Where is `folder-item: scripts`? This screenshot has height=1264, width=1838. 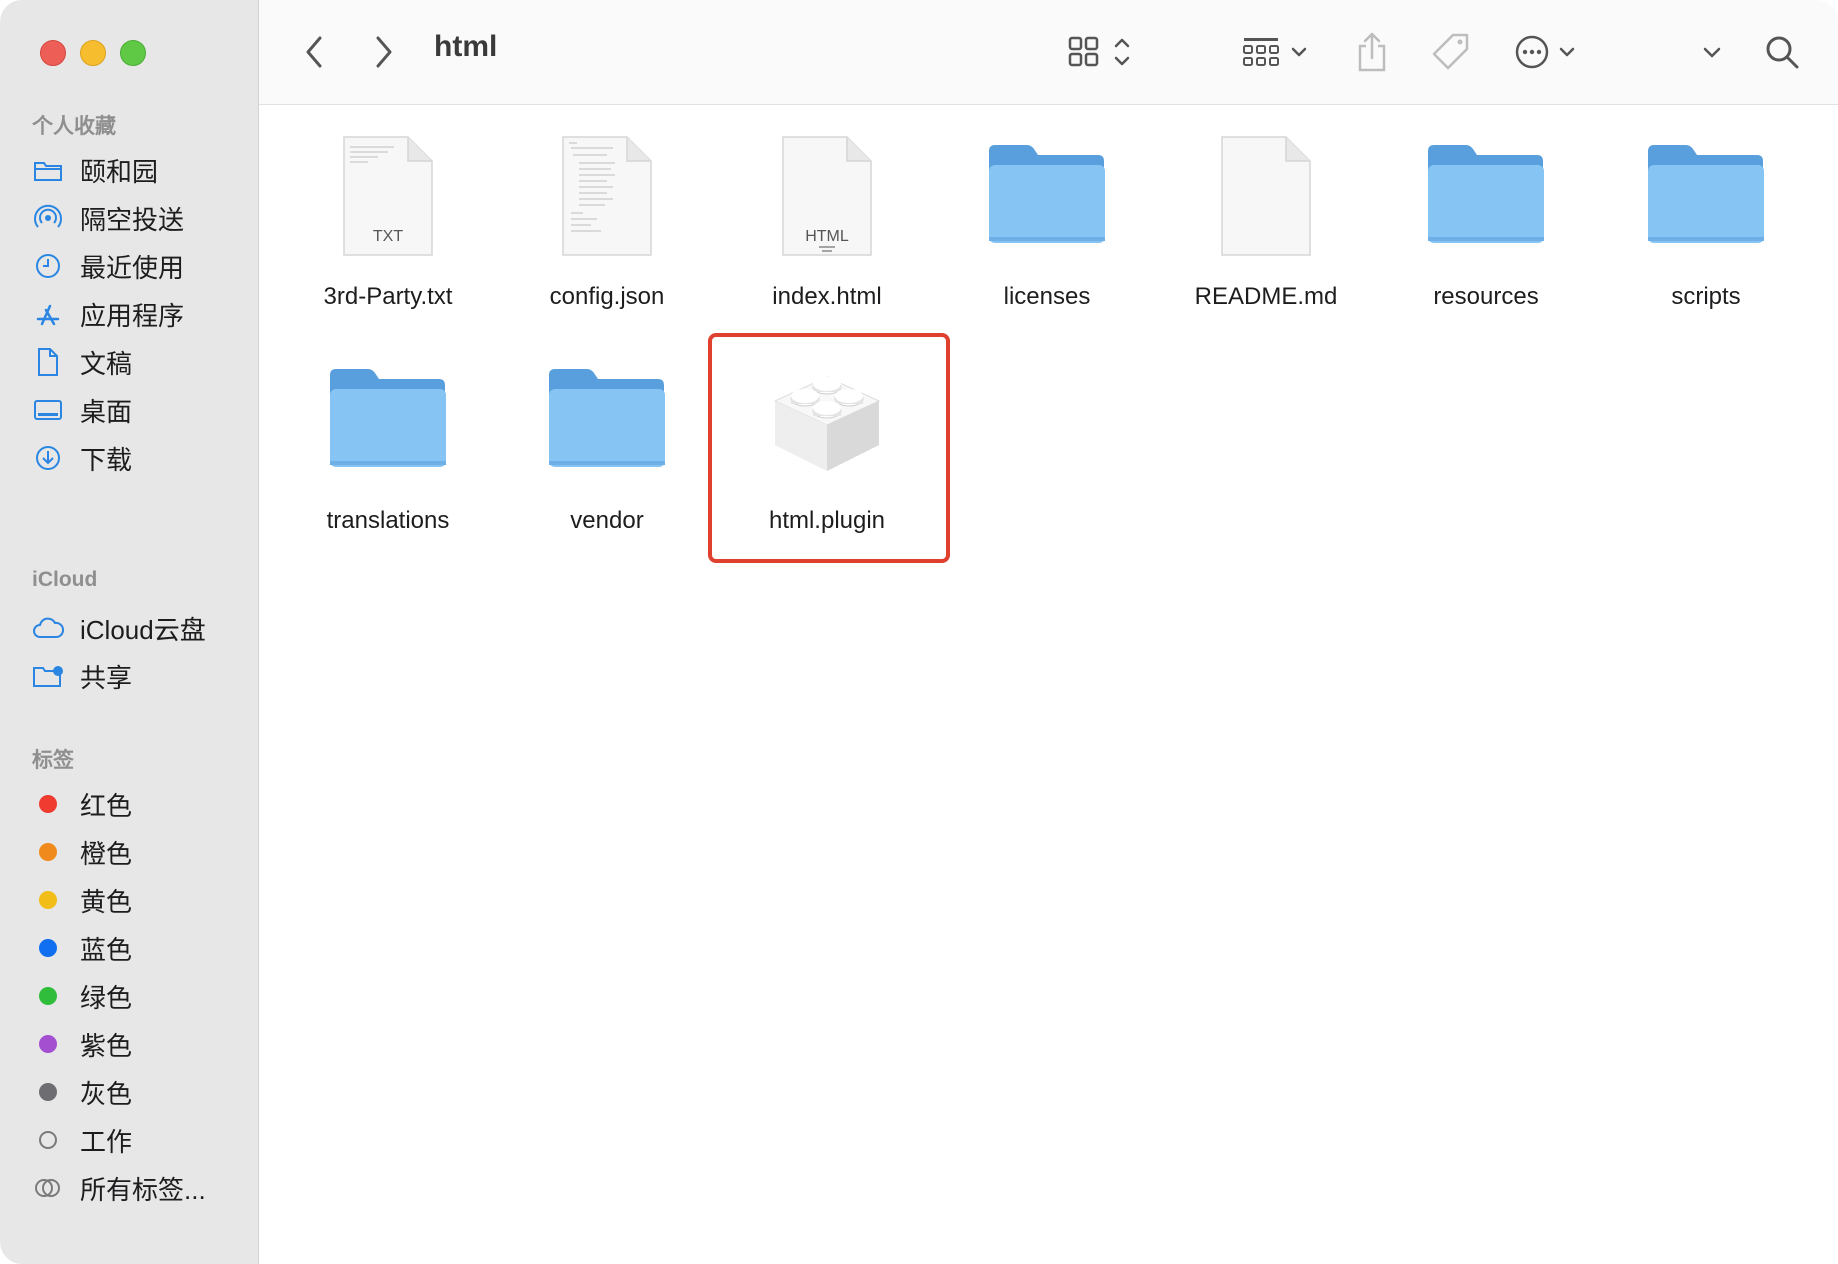 folder-item: scripts is located at coordinates (1706, 213).